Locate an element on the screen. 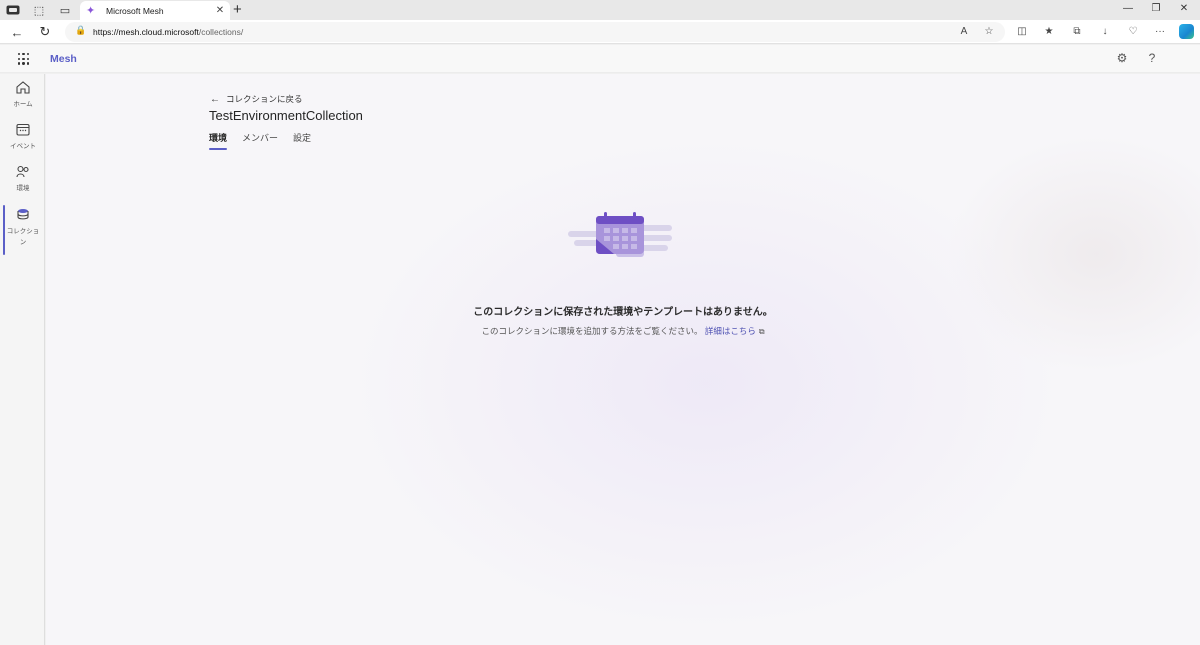 This screenshot has width=1200, height=645. collections-icon: ⧉ is located at coordinates (1077, 32).